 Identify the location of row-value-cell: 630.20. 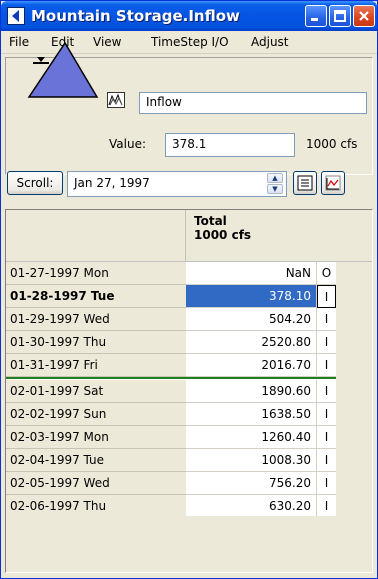
(251, 506).